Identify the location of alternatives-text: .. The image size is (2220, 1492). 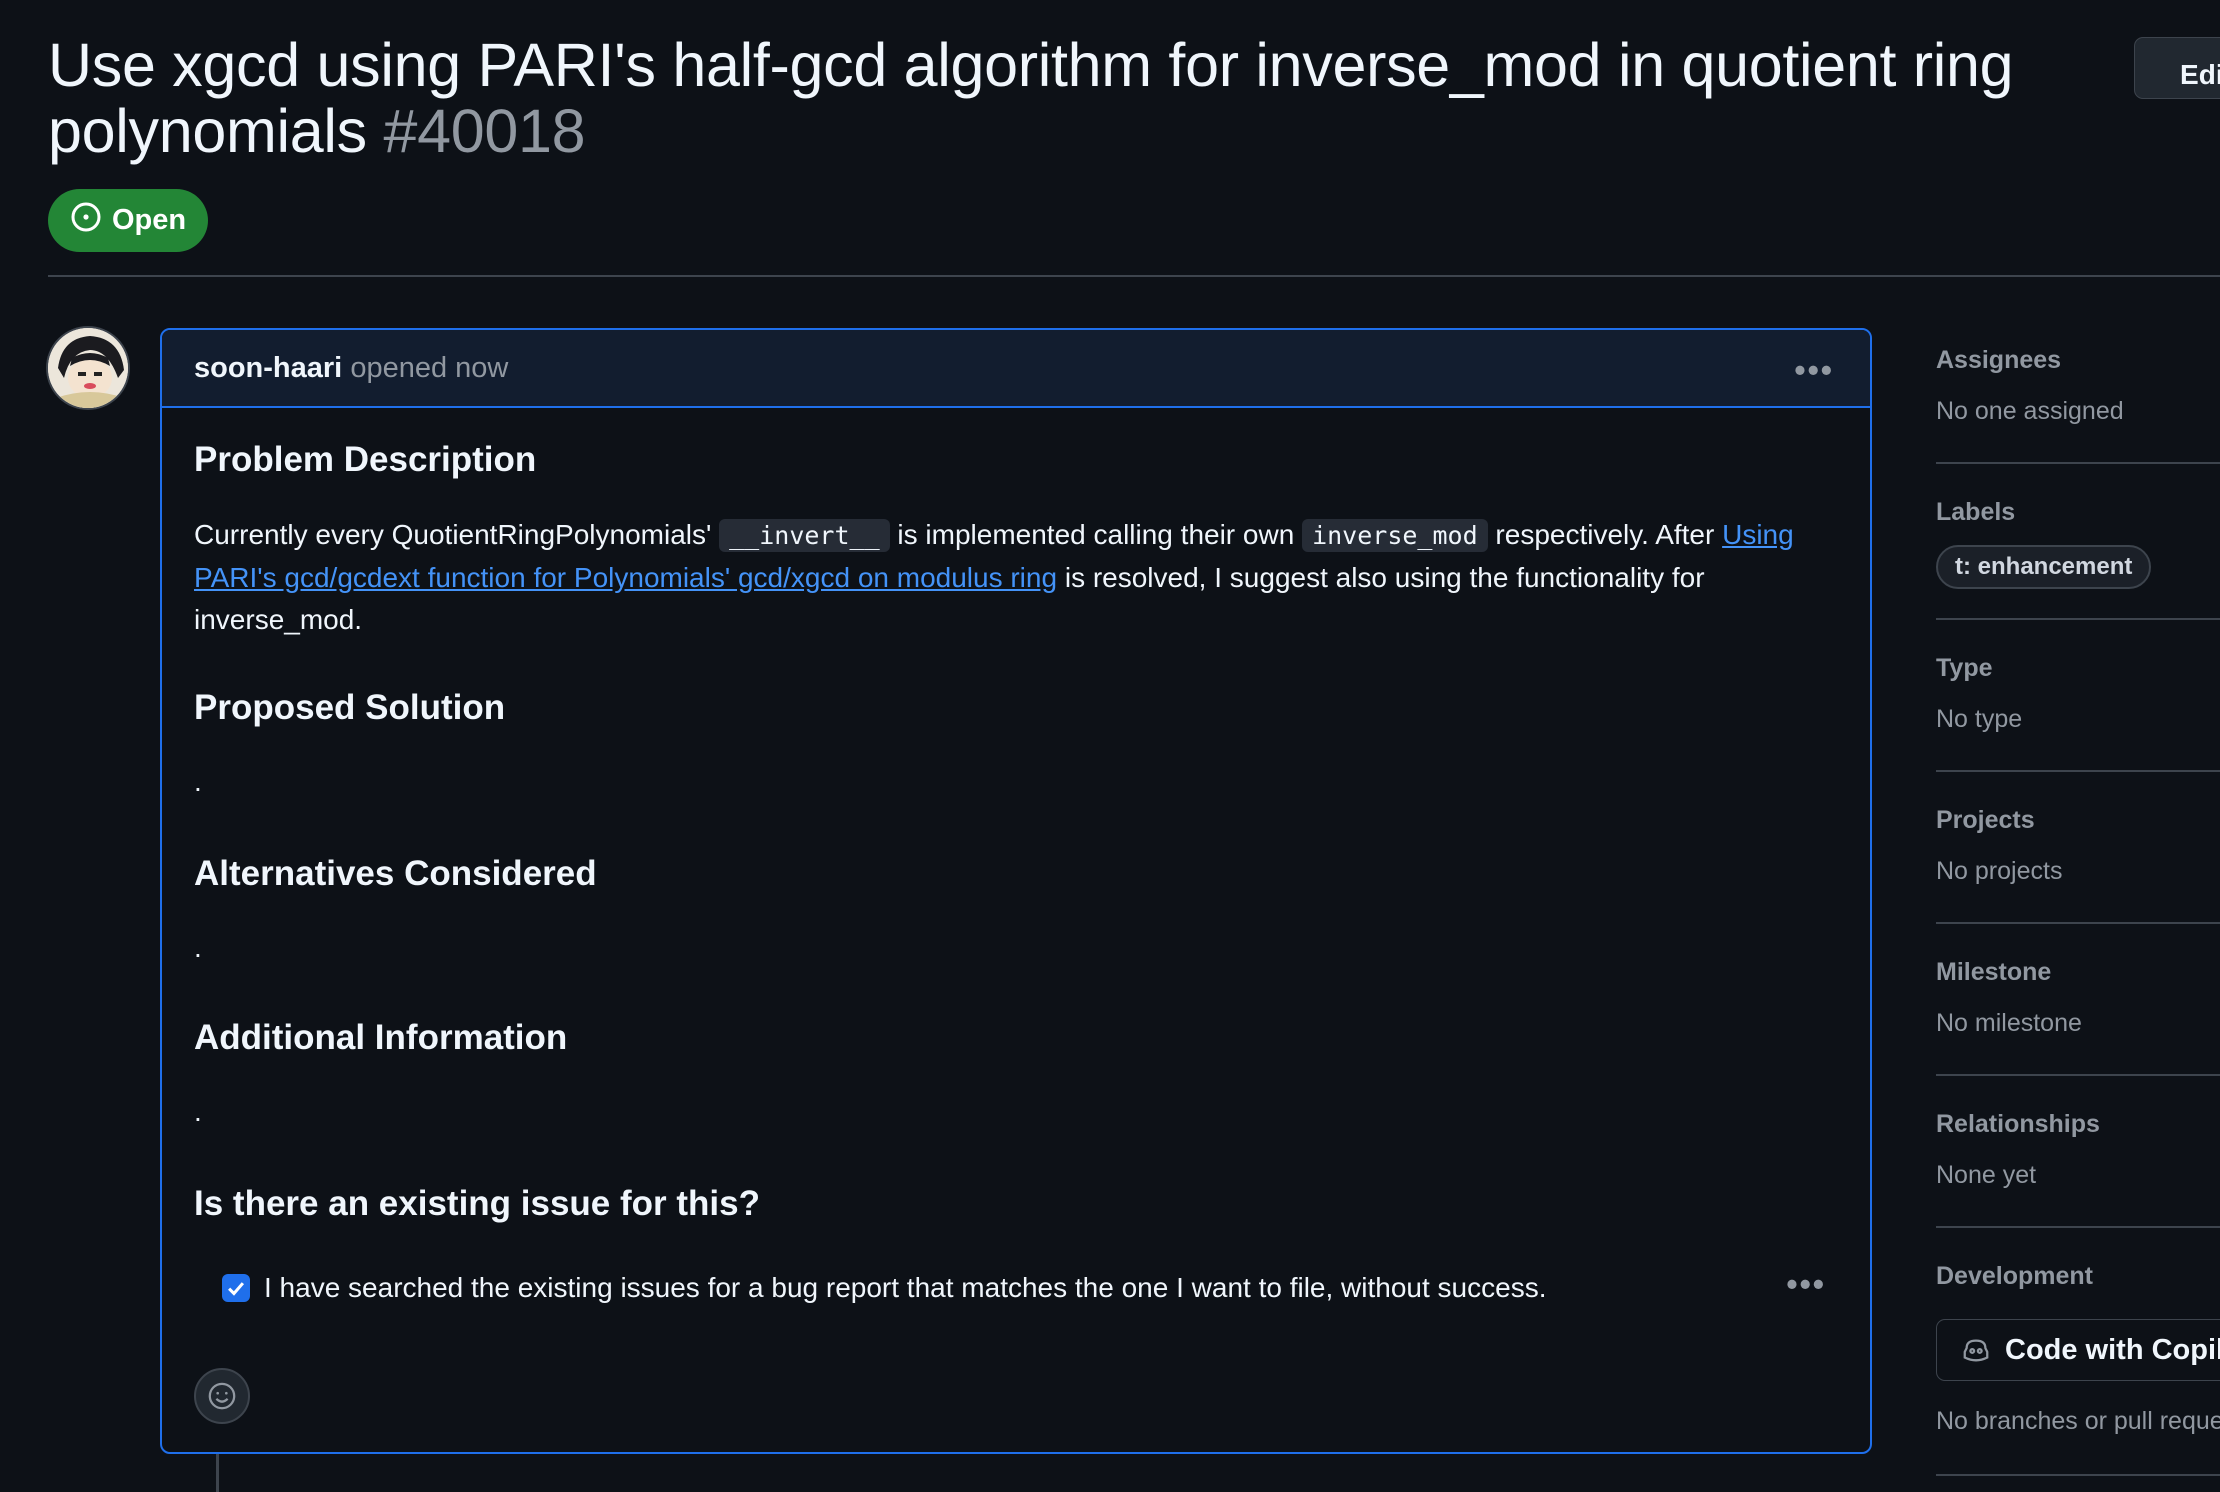
(198, 947).